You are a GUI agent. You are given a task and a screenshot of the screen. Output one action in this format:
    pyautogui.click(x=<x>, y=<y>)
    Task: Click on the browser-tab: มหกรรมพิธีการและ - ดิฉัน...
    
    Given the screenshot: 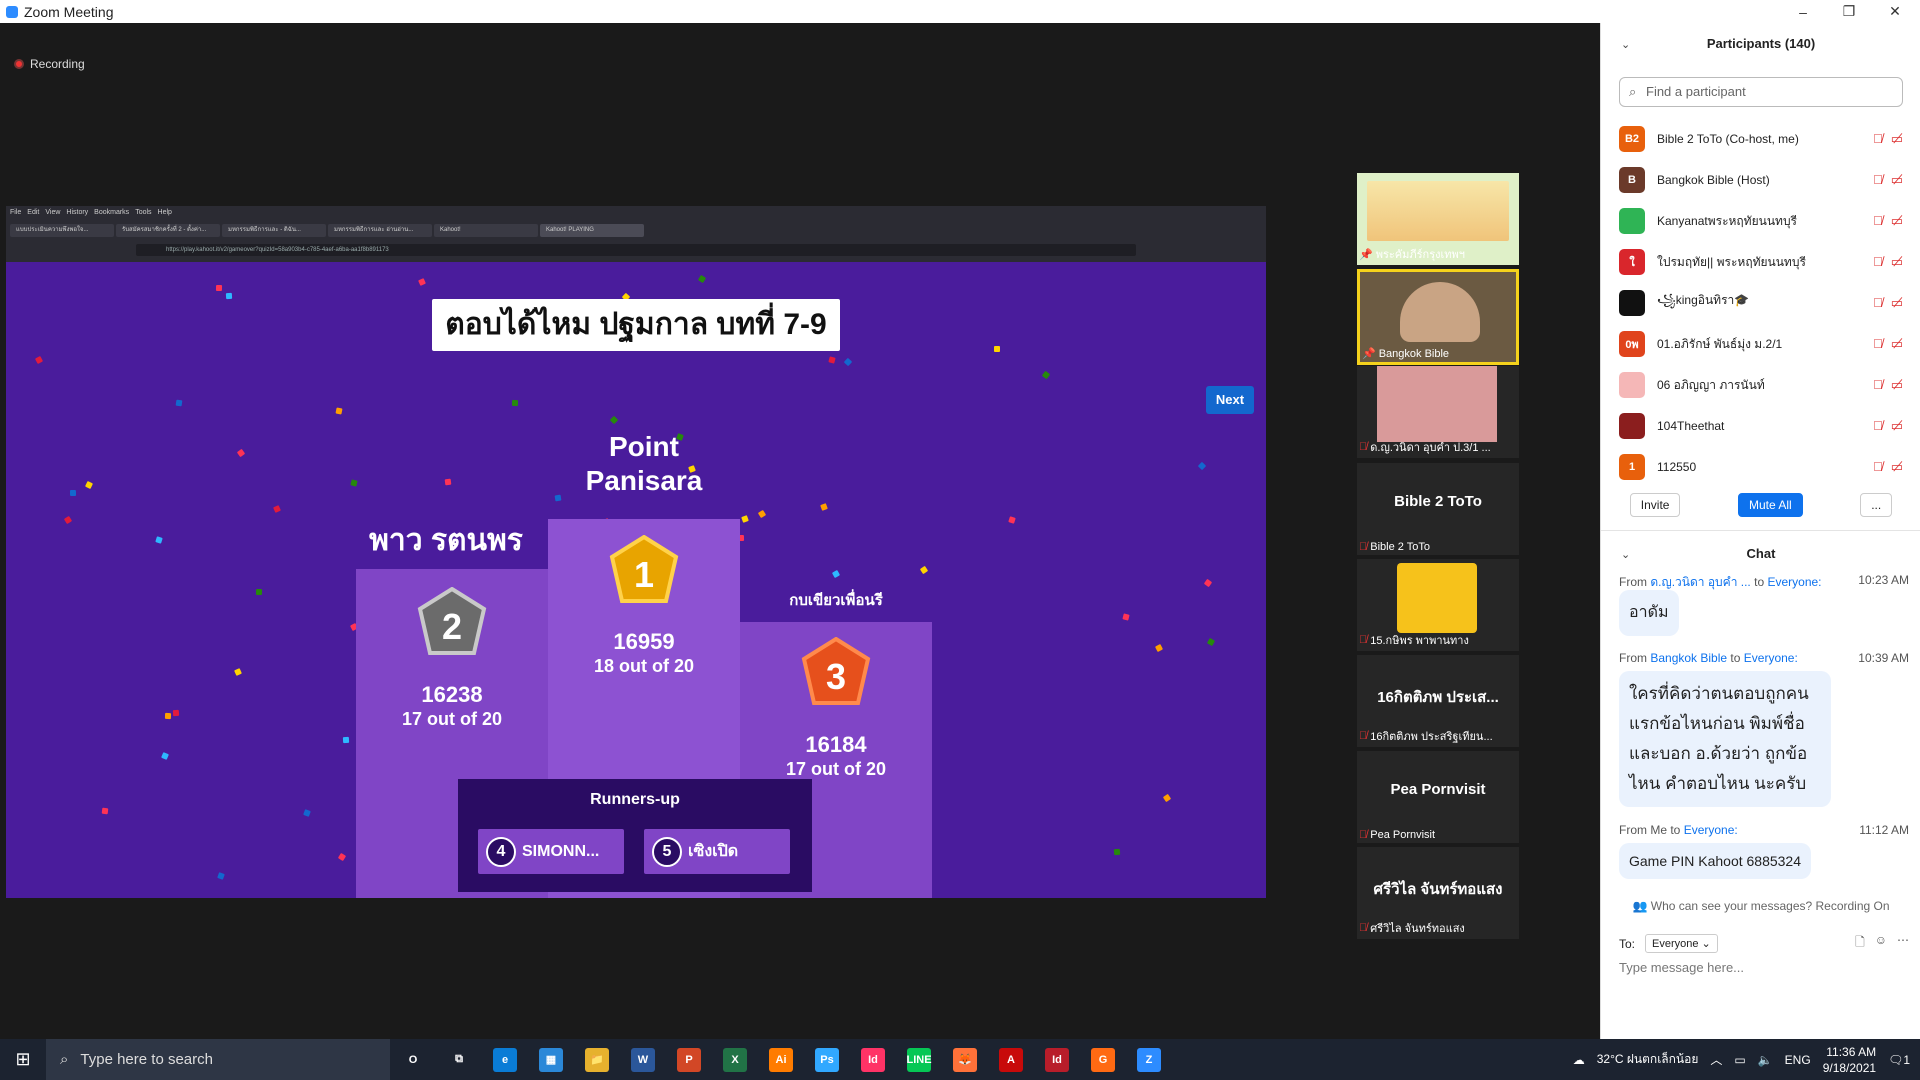 What is the action you would take?
    pyautogui.click(x=274, y=230)
    